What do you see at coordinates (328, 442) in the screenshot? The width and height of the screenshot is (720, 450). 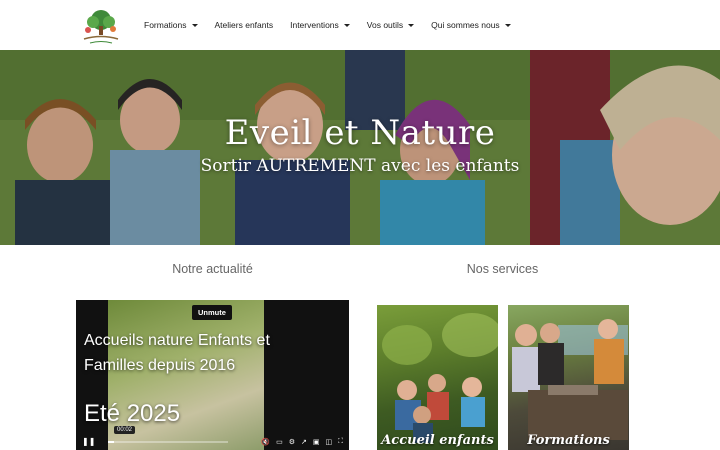 I see `cast-icon: ◫` at bounding box center [328, 442].